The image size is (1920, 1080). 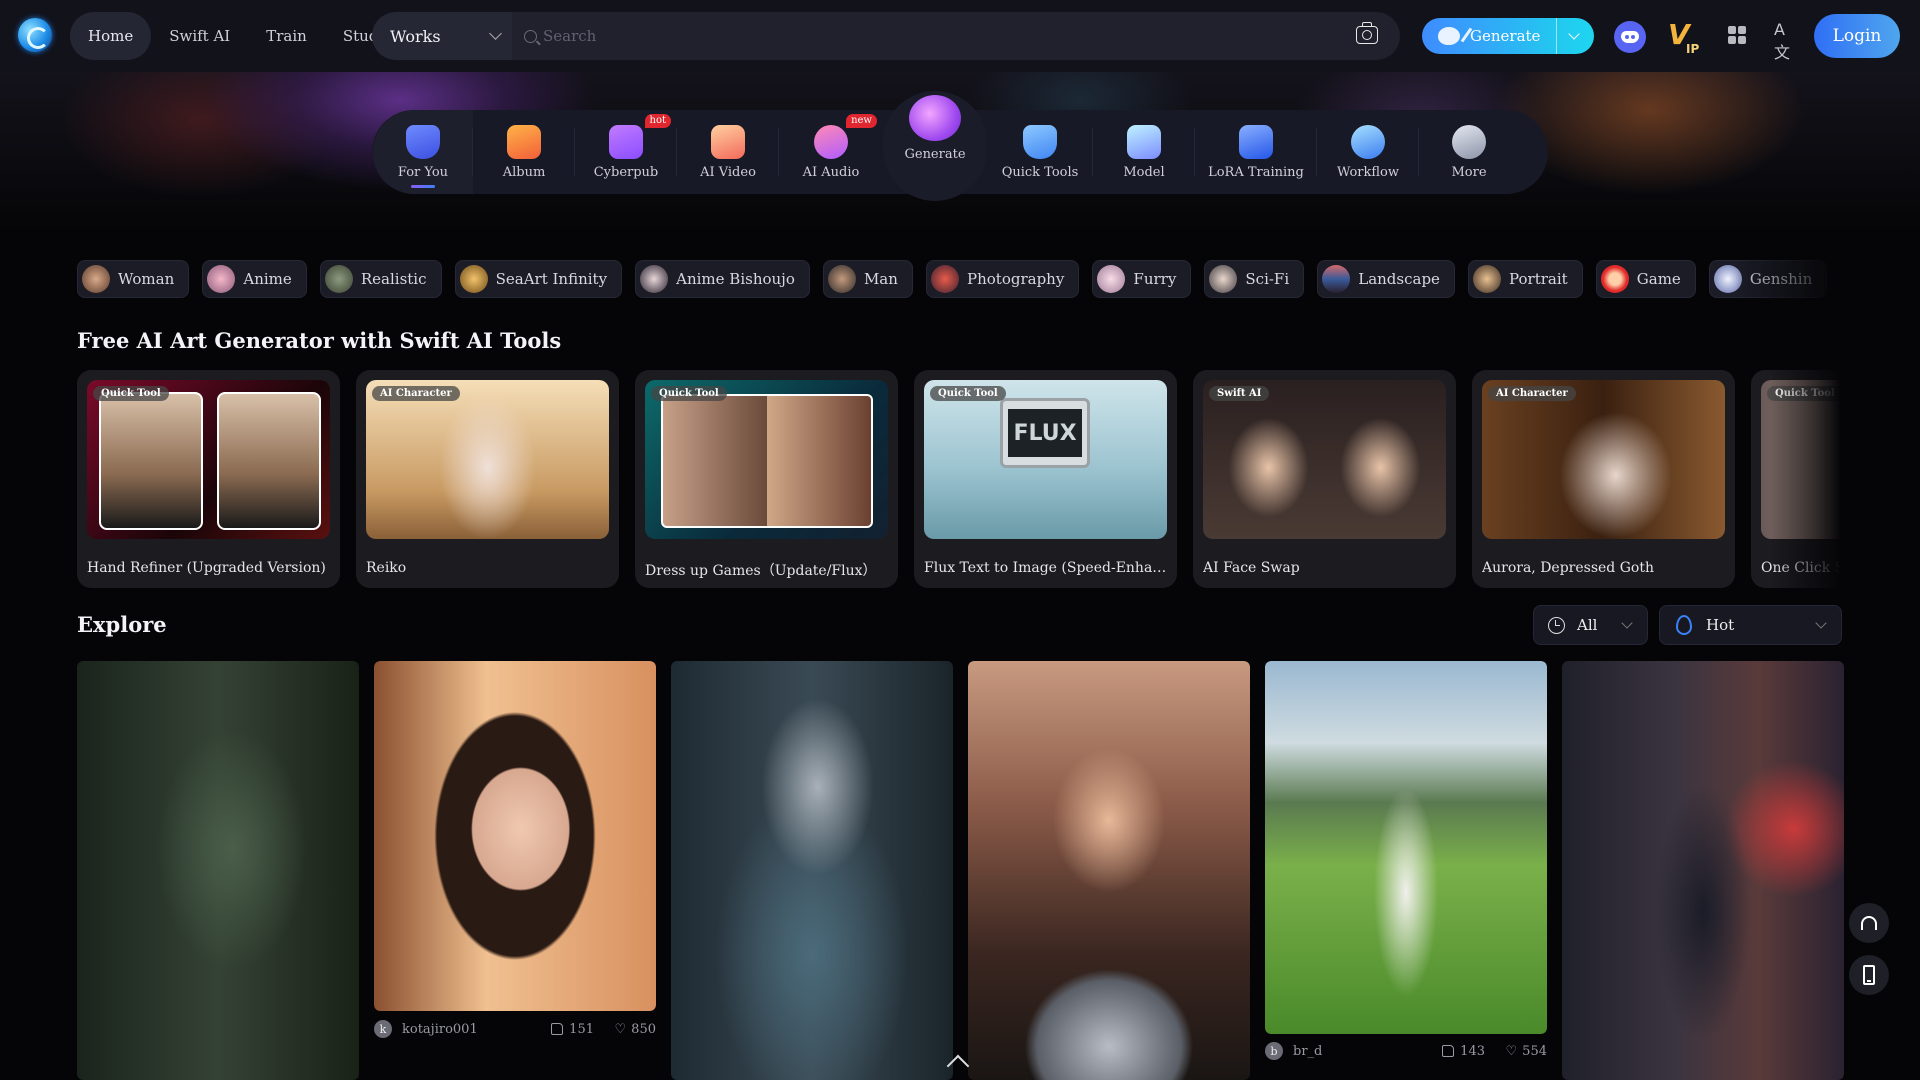 What do you see at coordinates (1869, 975) in the screenshot?
I see `mobile-app-button` at bounding box center [1869, 975].